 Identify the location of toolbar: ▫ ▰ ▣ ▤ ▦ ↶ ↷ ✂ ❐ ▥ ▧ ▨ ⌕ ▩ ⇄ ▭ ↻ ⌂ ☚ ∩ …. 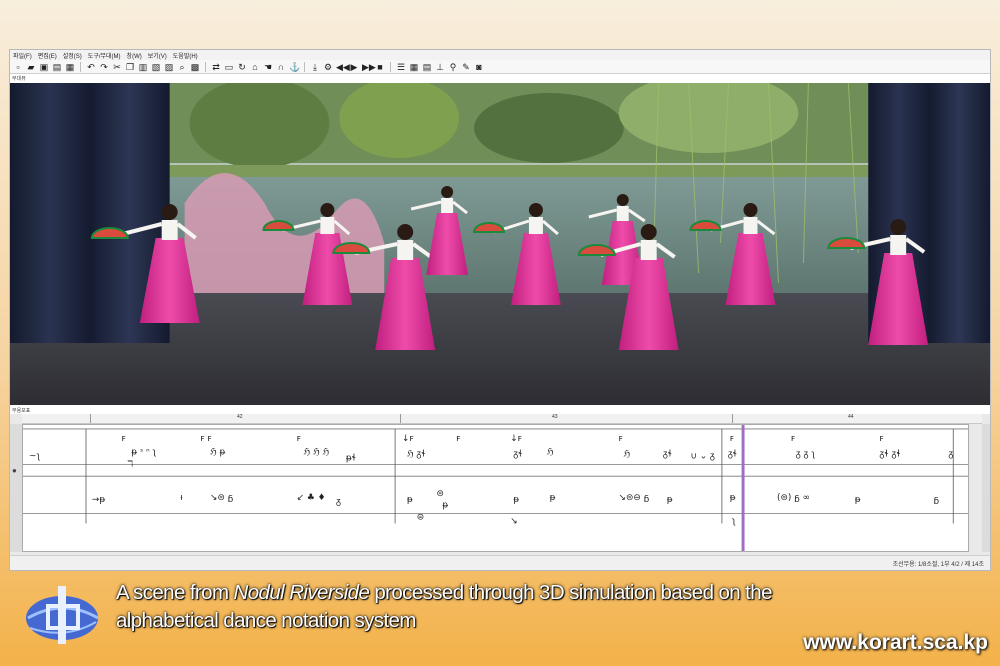
(500, 67).